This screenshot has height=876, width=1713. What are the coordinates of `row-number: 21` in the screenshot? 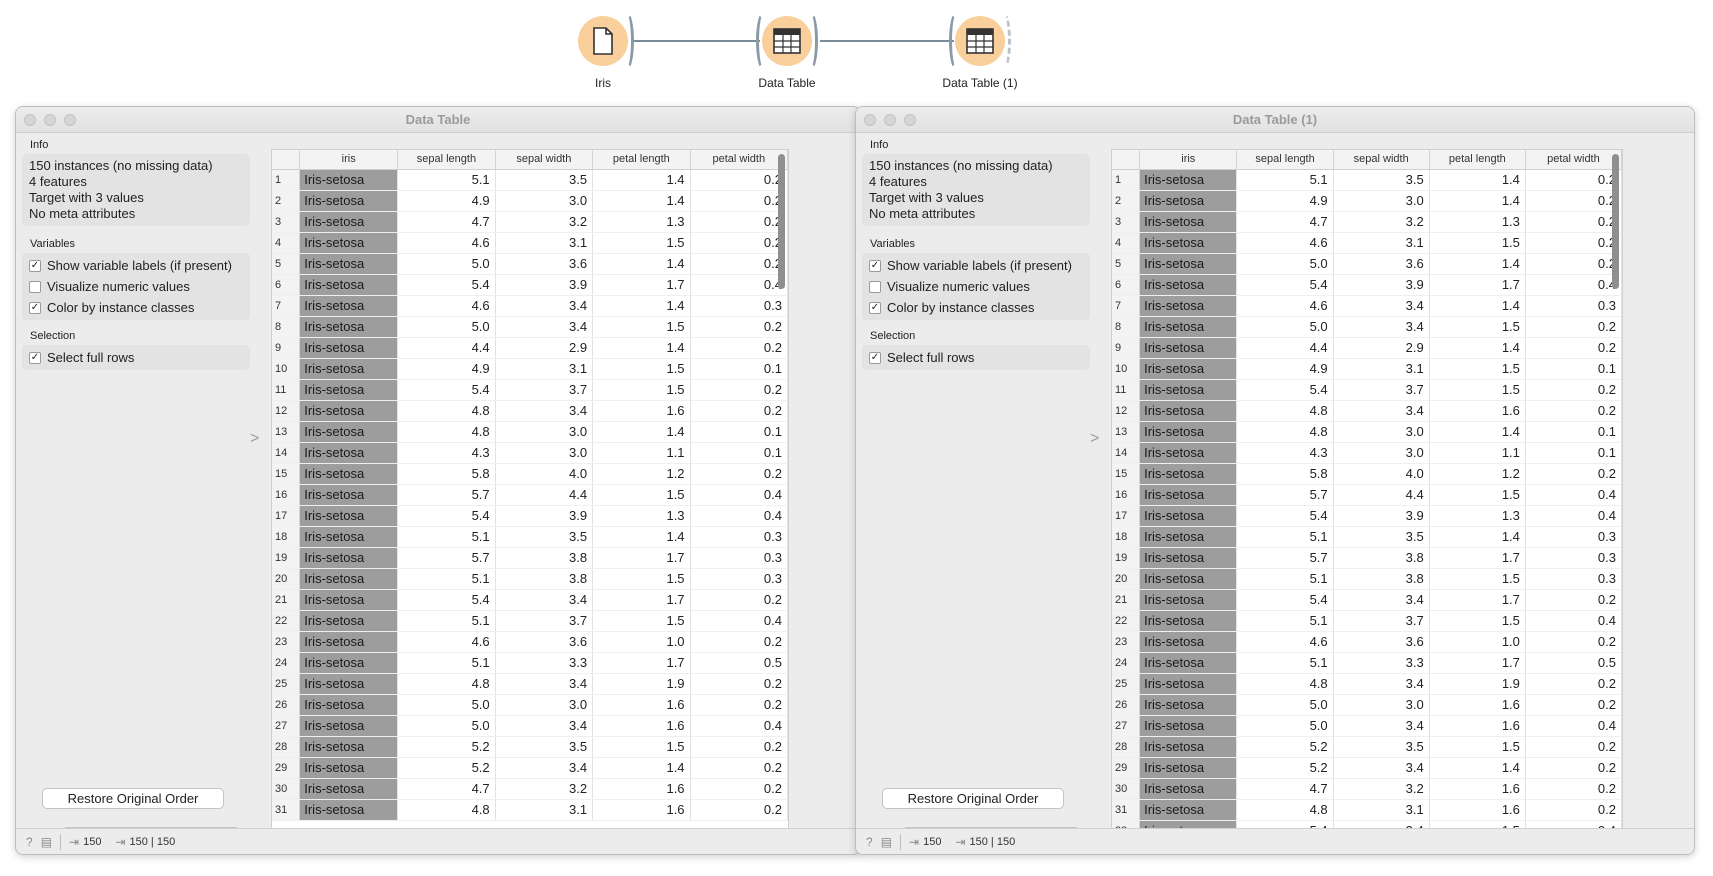 It's located at (1126, 600).